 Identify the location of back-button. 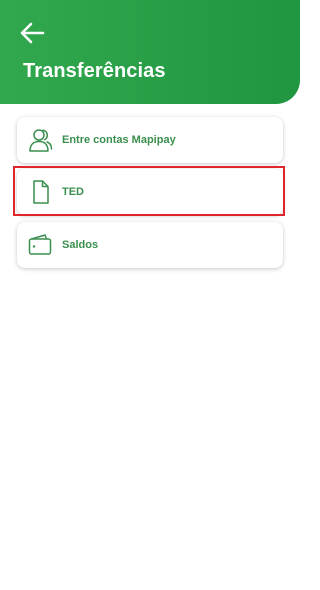
(32, 33).